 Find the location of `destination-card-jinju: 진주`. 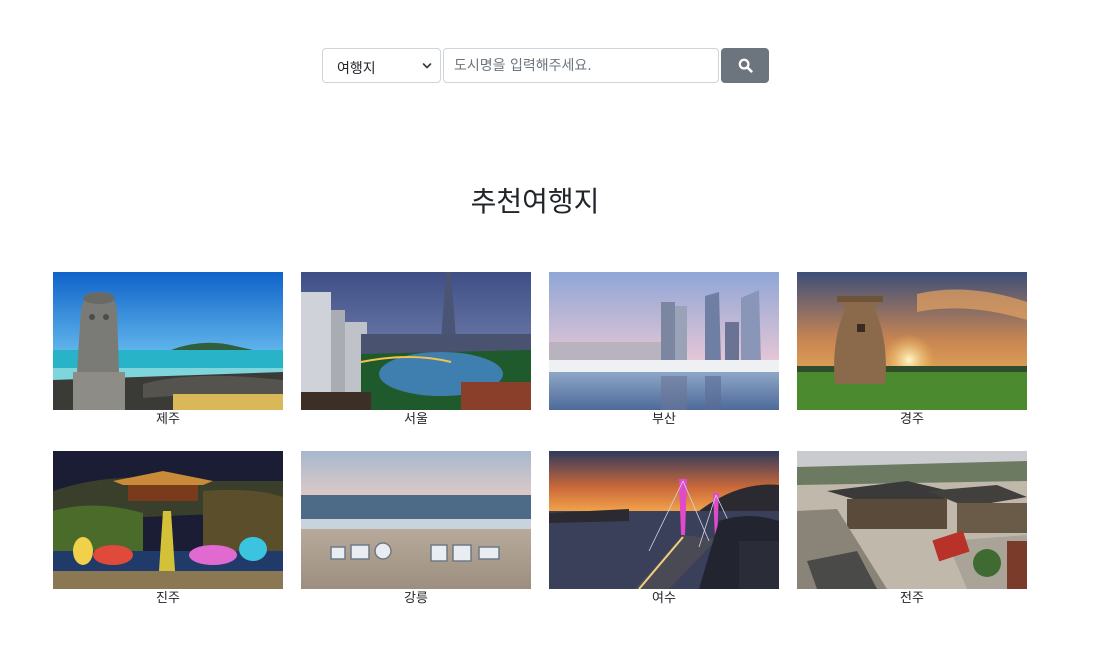

destination-card-jinju: 진주 is located at coordinates (168, 529).